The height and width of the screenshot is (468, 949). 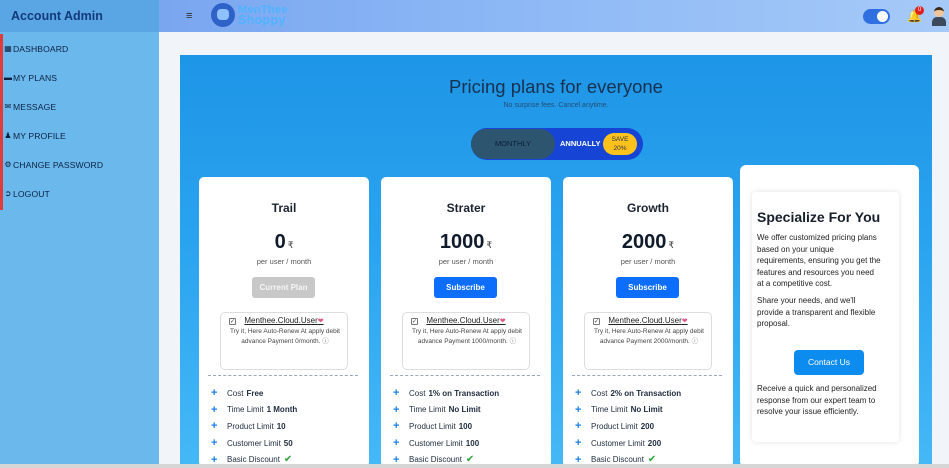 I want to click on sidebar-item-message: ✉ MESSAGE, so click(x=81, y=106).